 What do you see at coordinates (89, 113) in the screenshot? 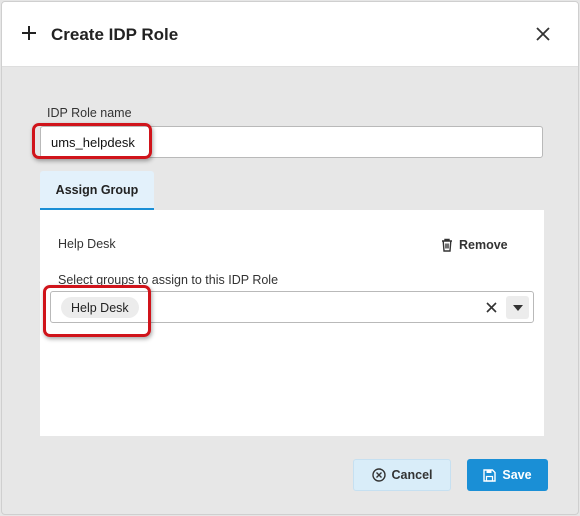
I see `role-name-label: IDP Role name` at bounding box center [89, 113].